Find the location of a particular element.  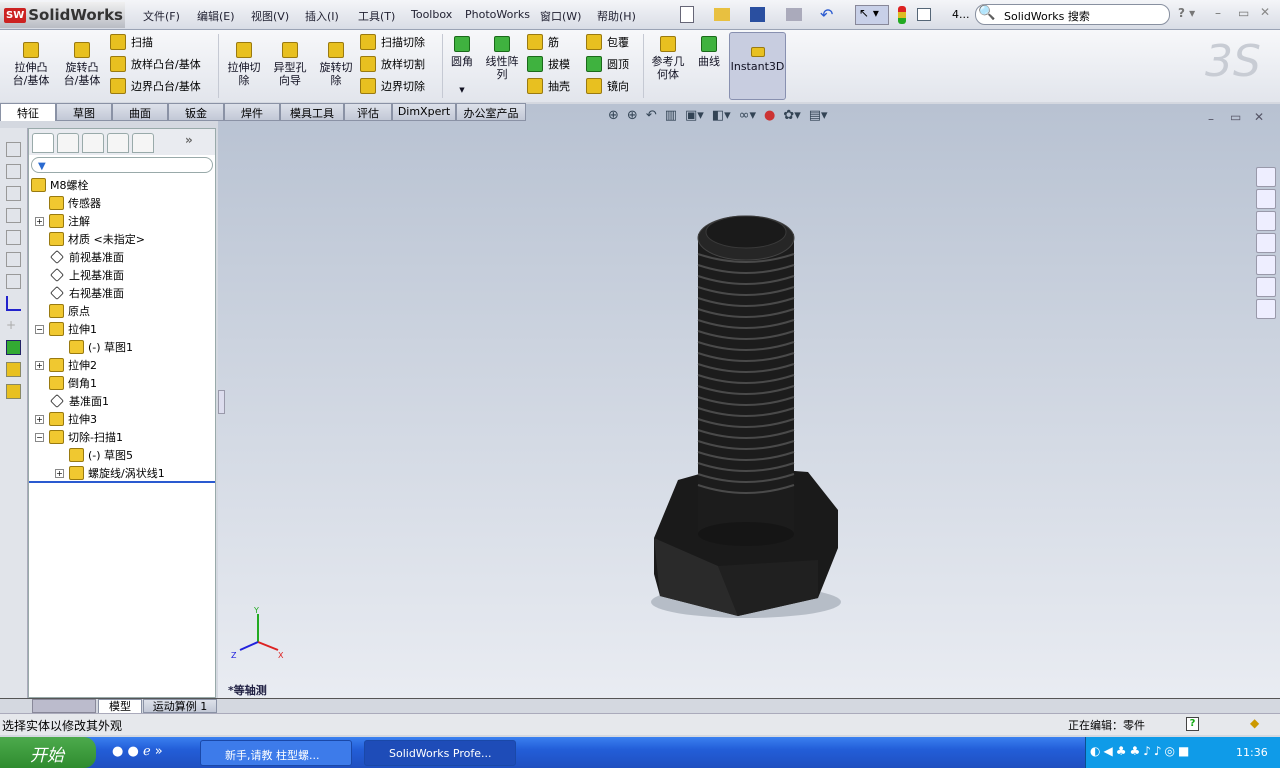

reference-geometry-button: 参考几 何体 is located at coordinates (668, 58).